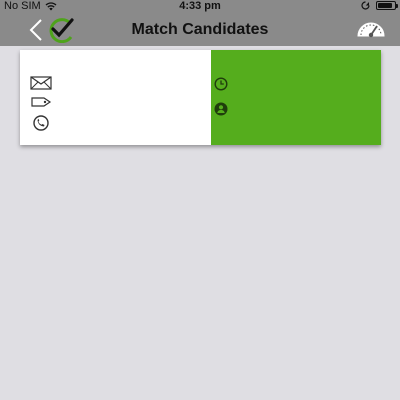 The image size is (400, 400). I want to click on time-row, so click(224, 84).